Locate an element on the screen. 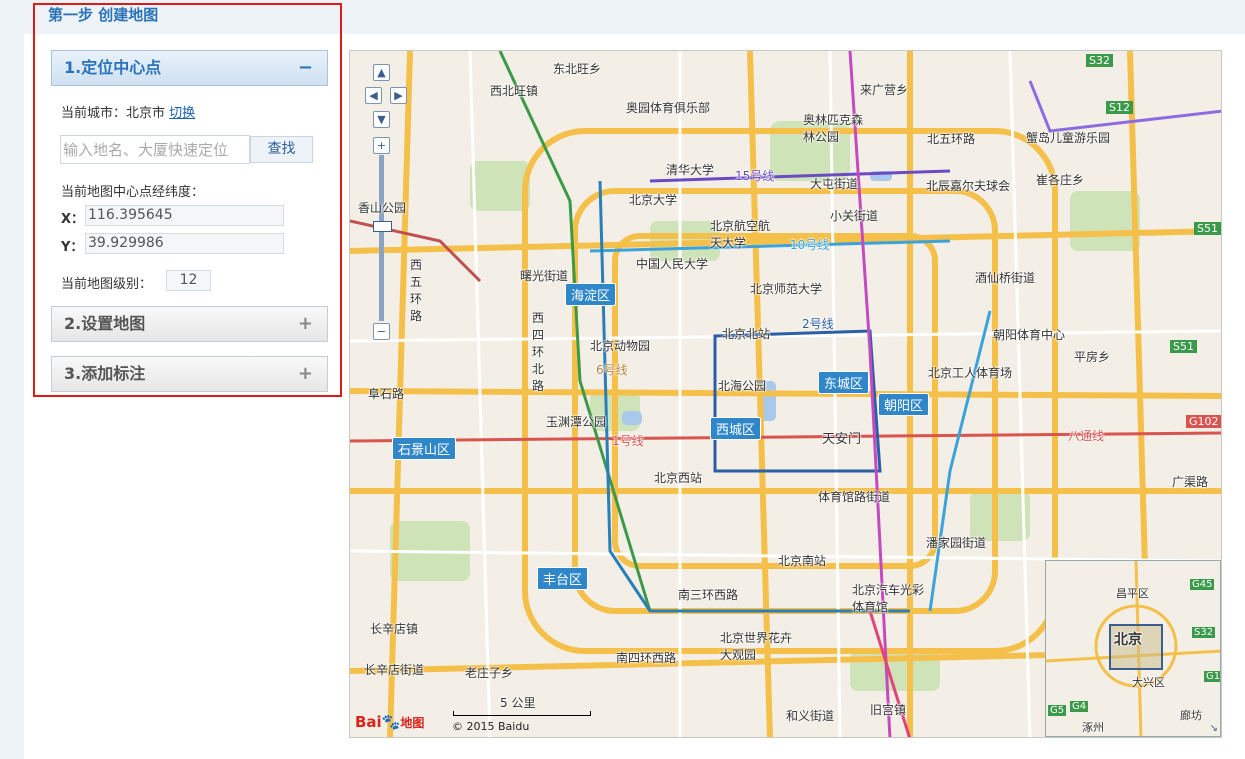 The width and height of the screenshot is (1245, 759). map-label: 北京南站 is located at coordinates (802, 561).